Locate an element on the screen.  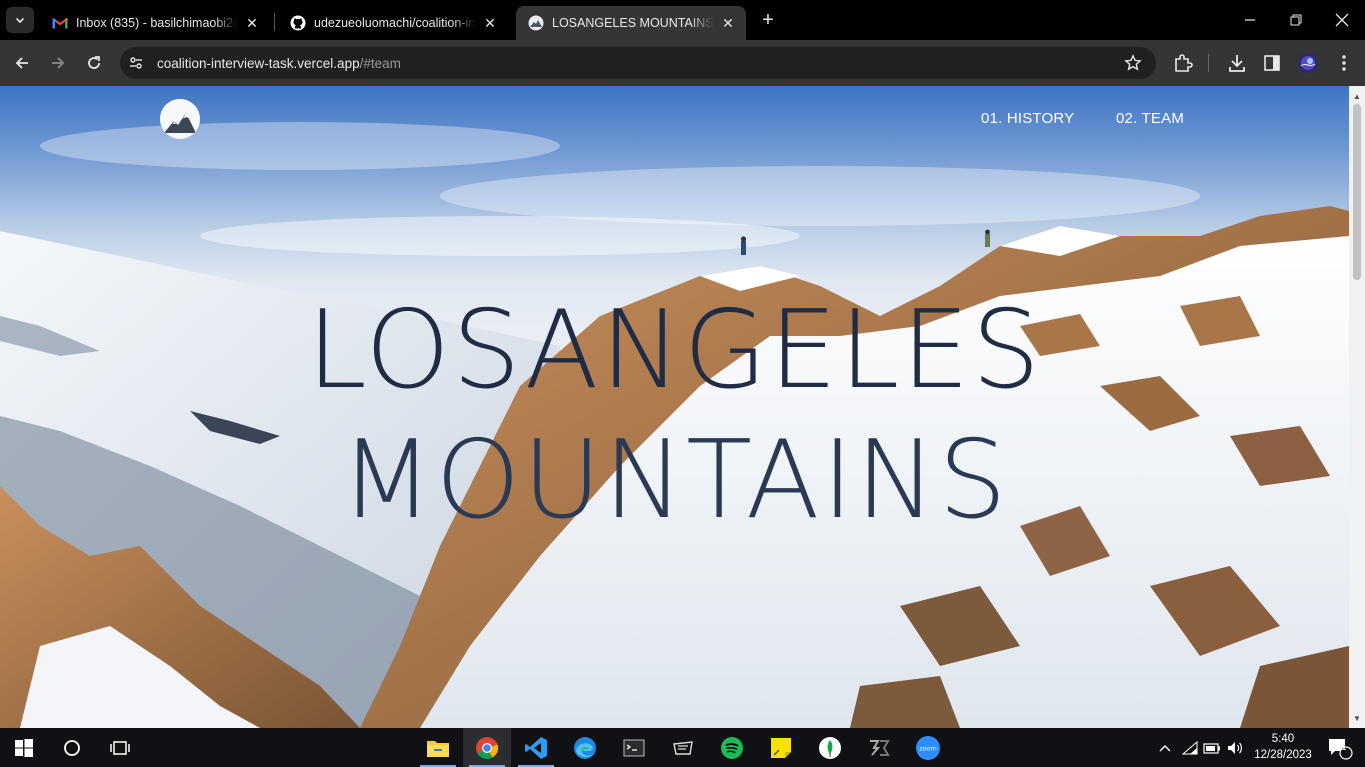
puzzle-icon is located at coordinates (1184, 63).